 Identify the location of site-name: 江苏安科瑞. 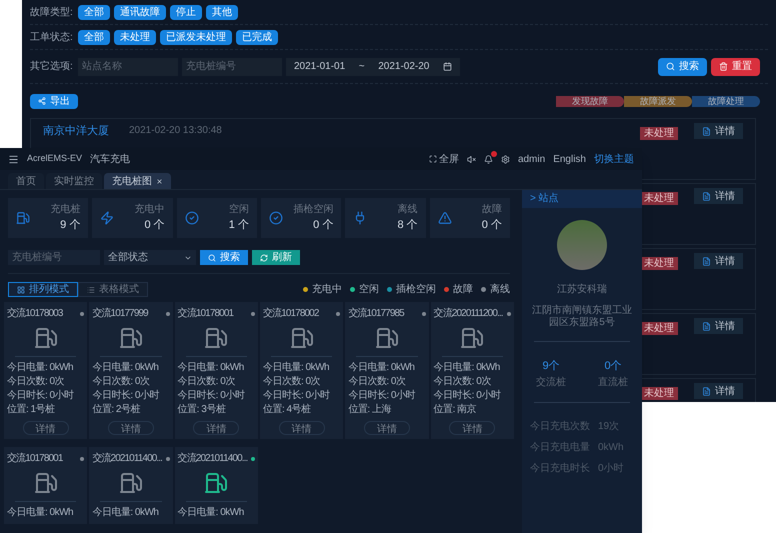
(582, 289).